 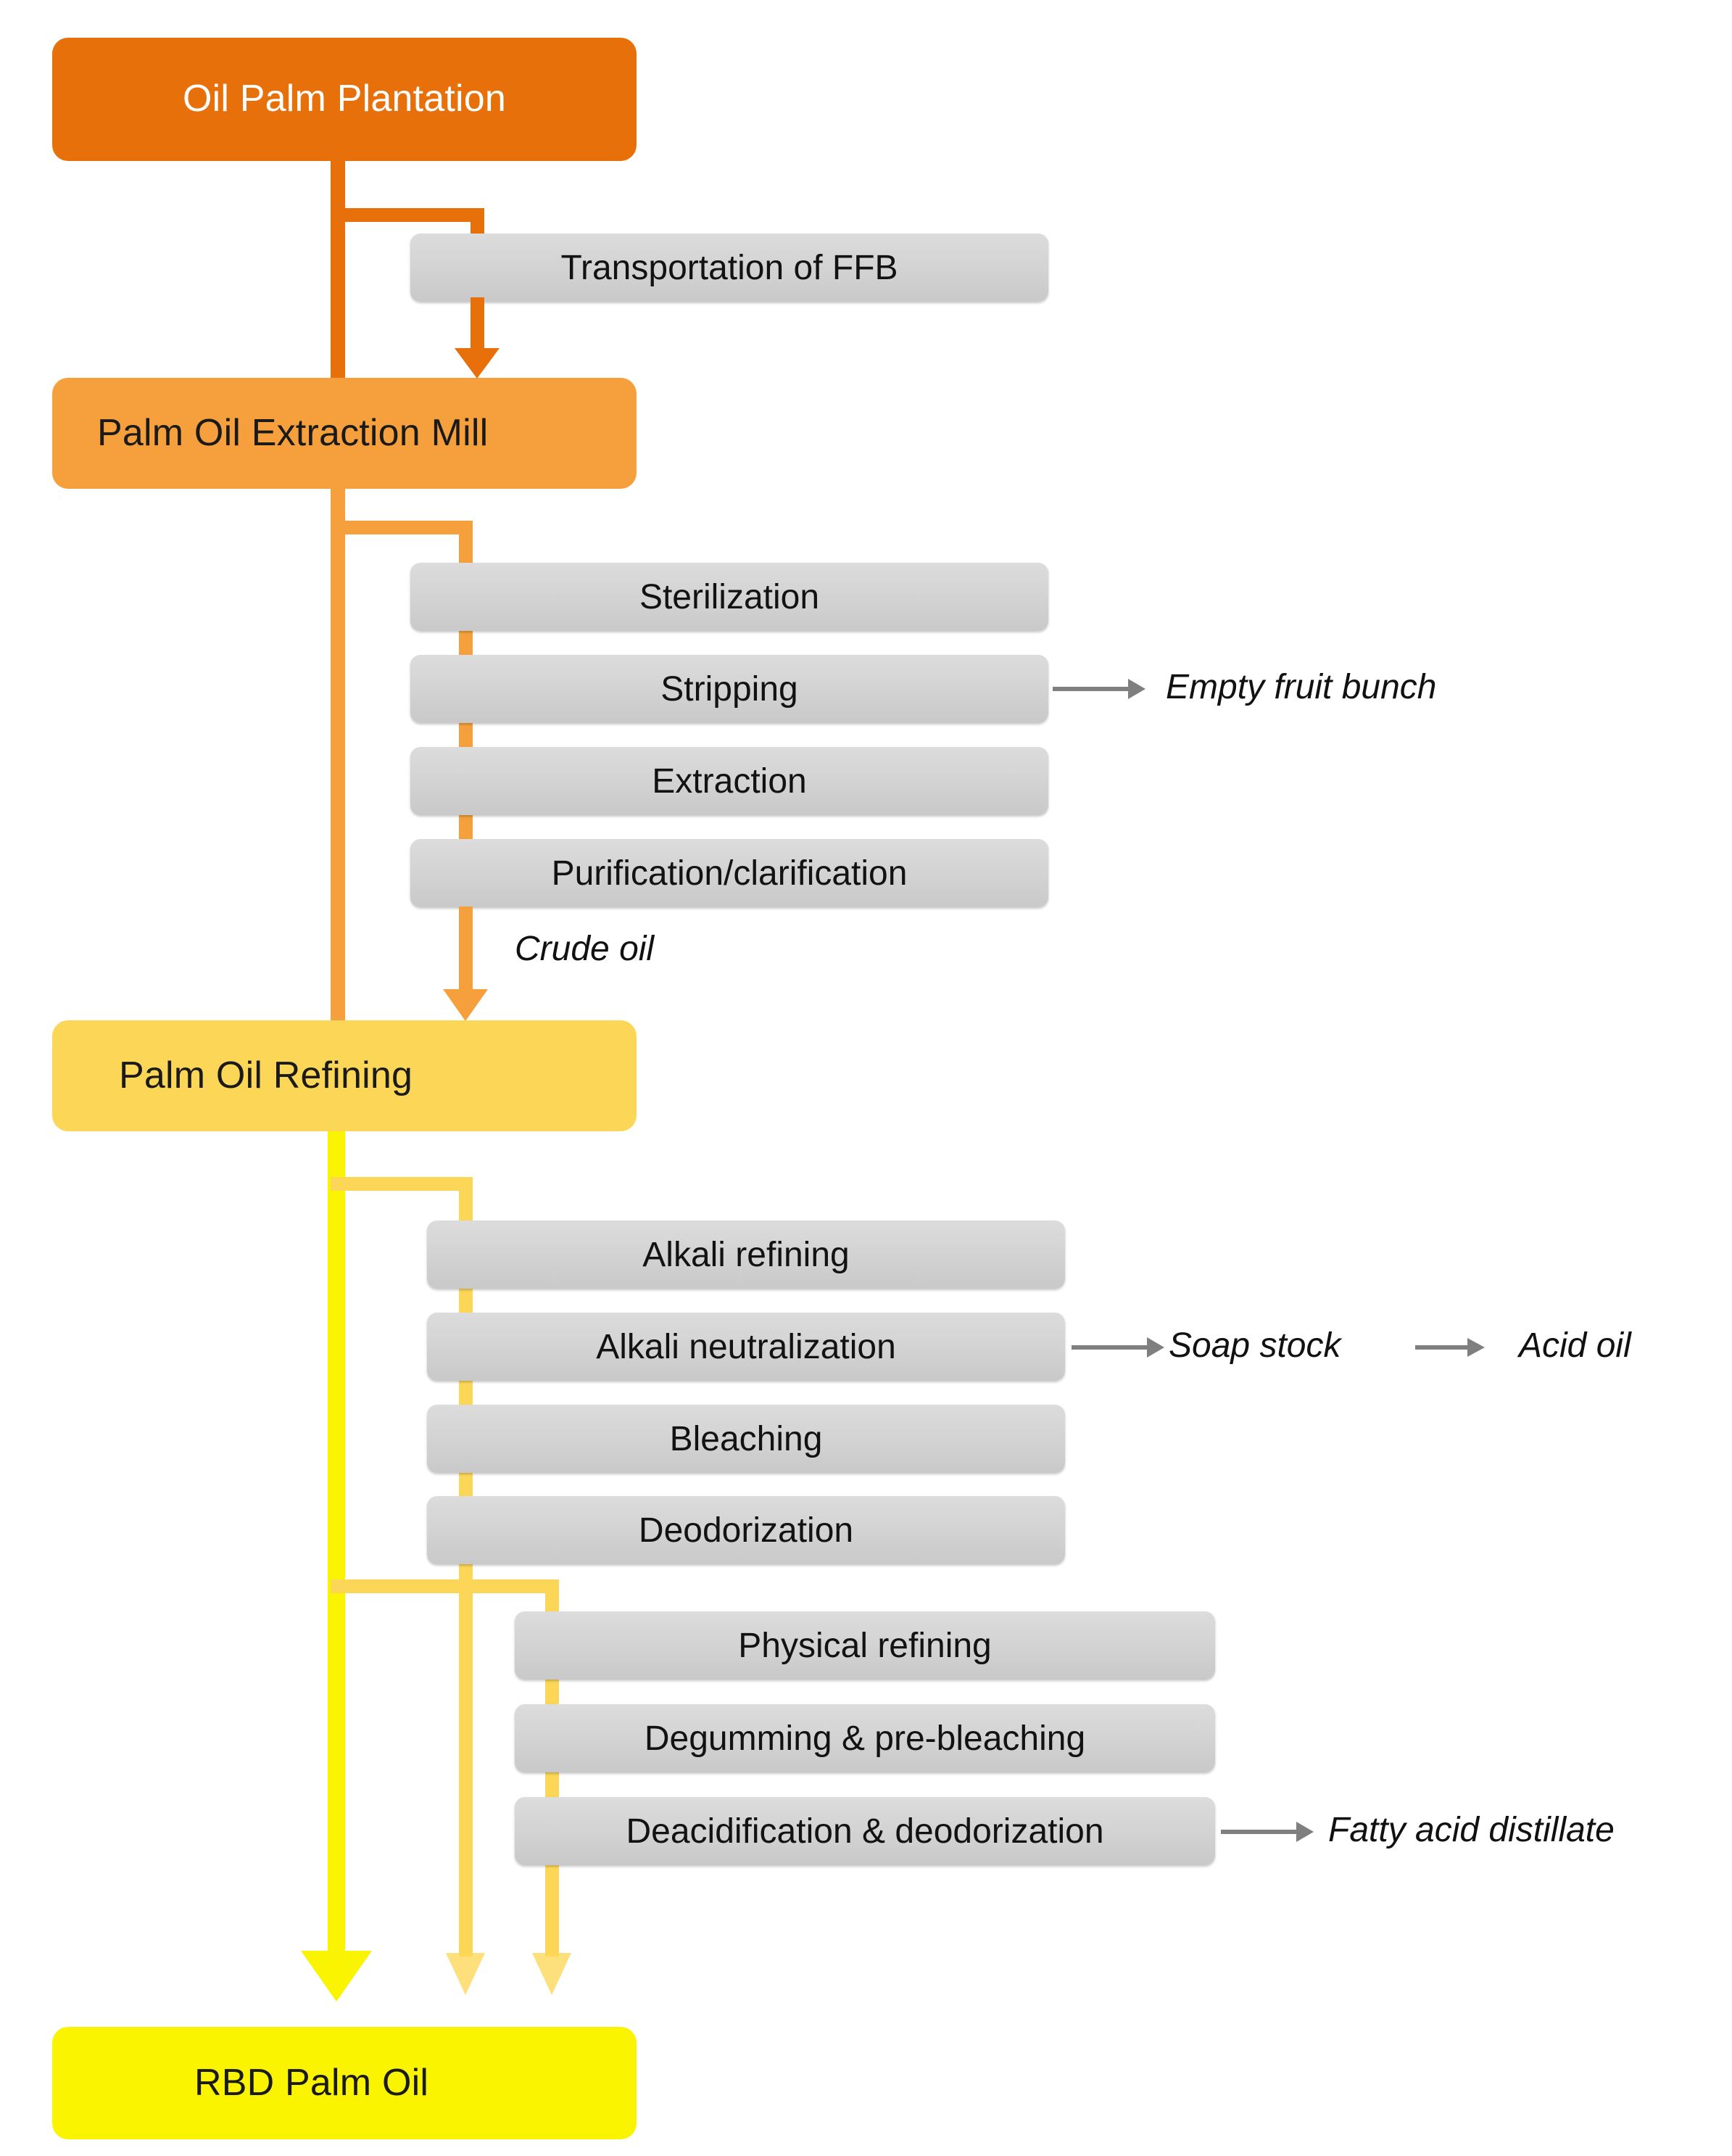 I want to click on process-label-bleaching: Bleaching, so click(x=746, y=1438).